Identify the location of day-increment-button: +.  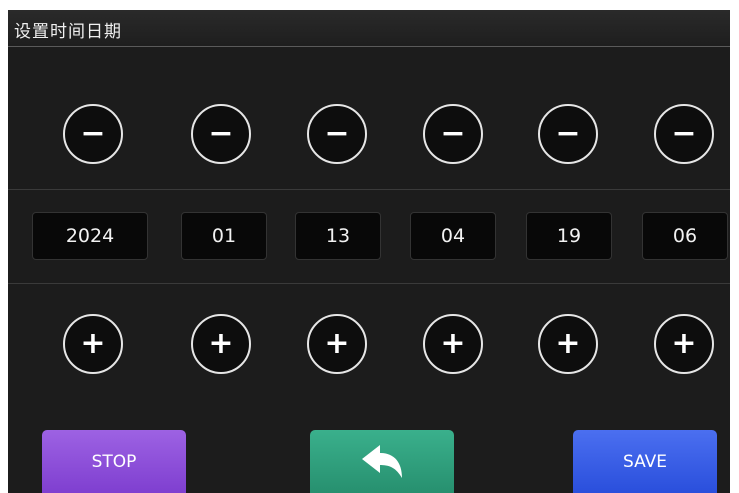
(337, 344).